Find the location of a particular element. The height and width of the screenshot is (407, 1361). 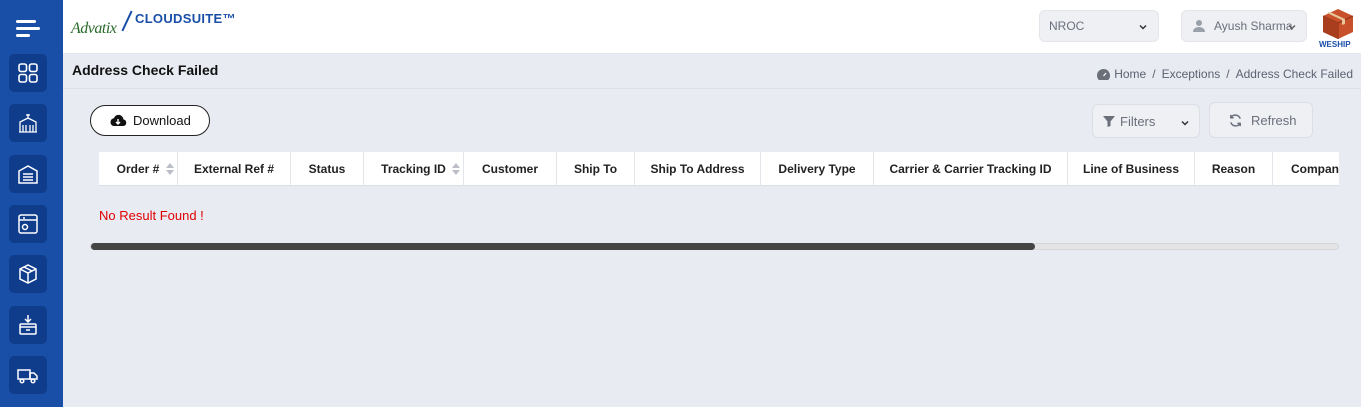

breadcrumb-current: Address Check Failed is located at coordinates (1294, 74).